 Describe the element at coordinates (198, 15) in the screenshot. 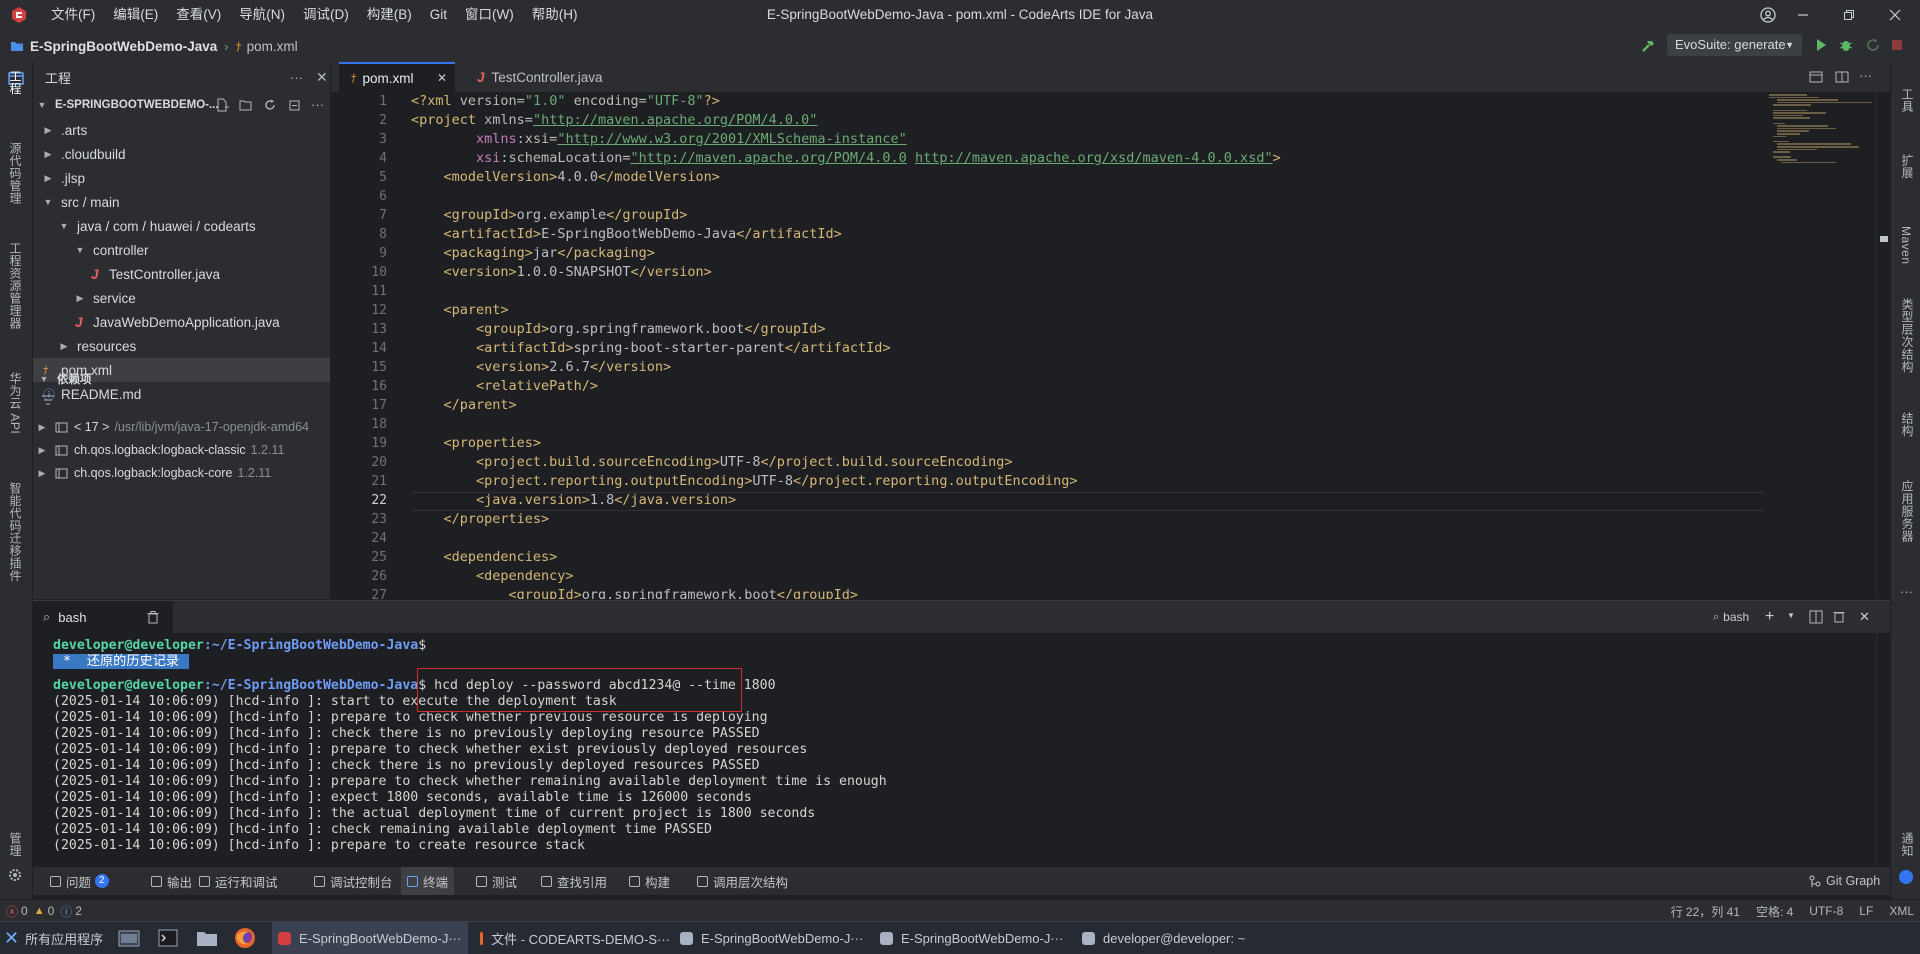

I see `menu-item: 查看(V)` at that location.